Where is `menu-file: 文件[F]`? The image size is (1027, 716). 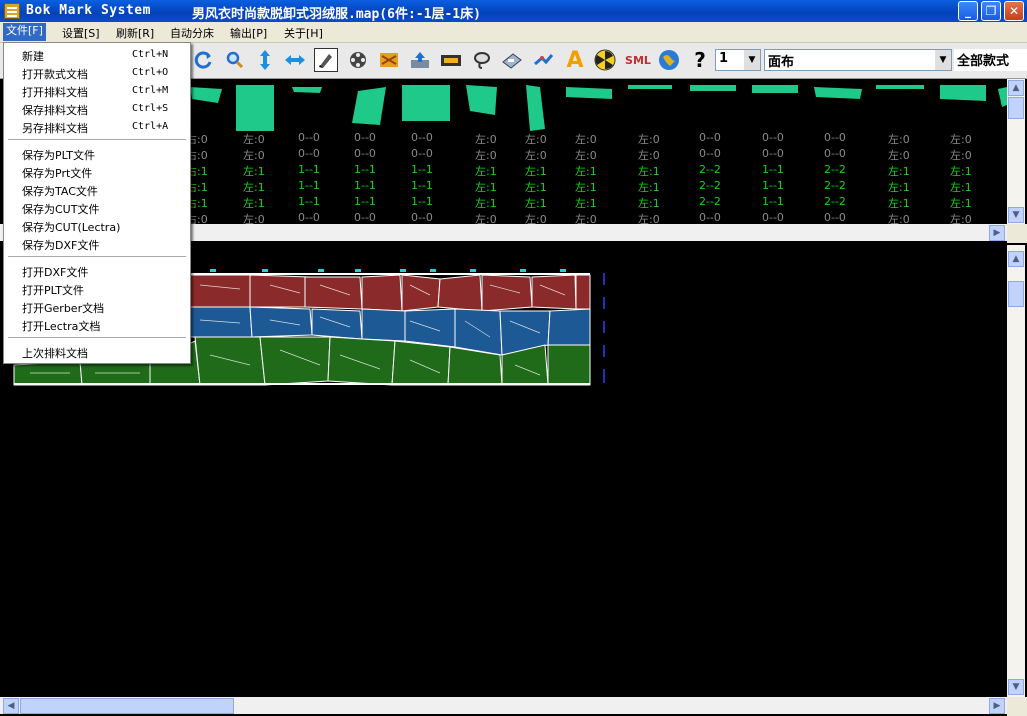 menu-file: 文件[F] is located at coordinates (24, 32).